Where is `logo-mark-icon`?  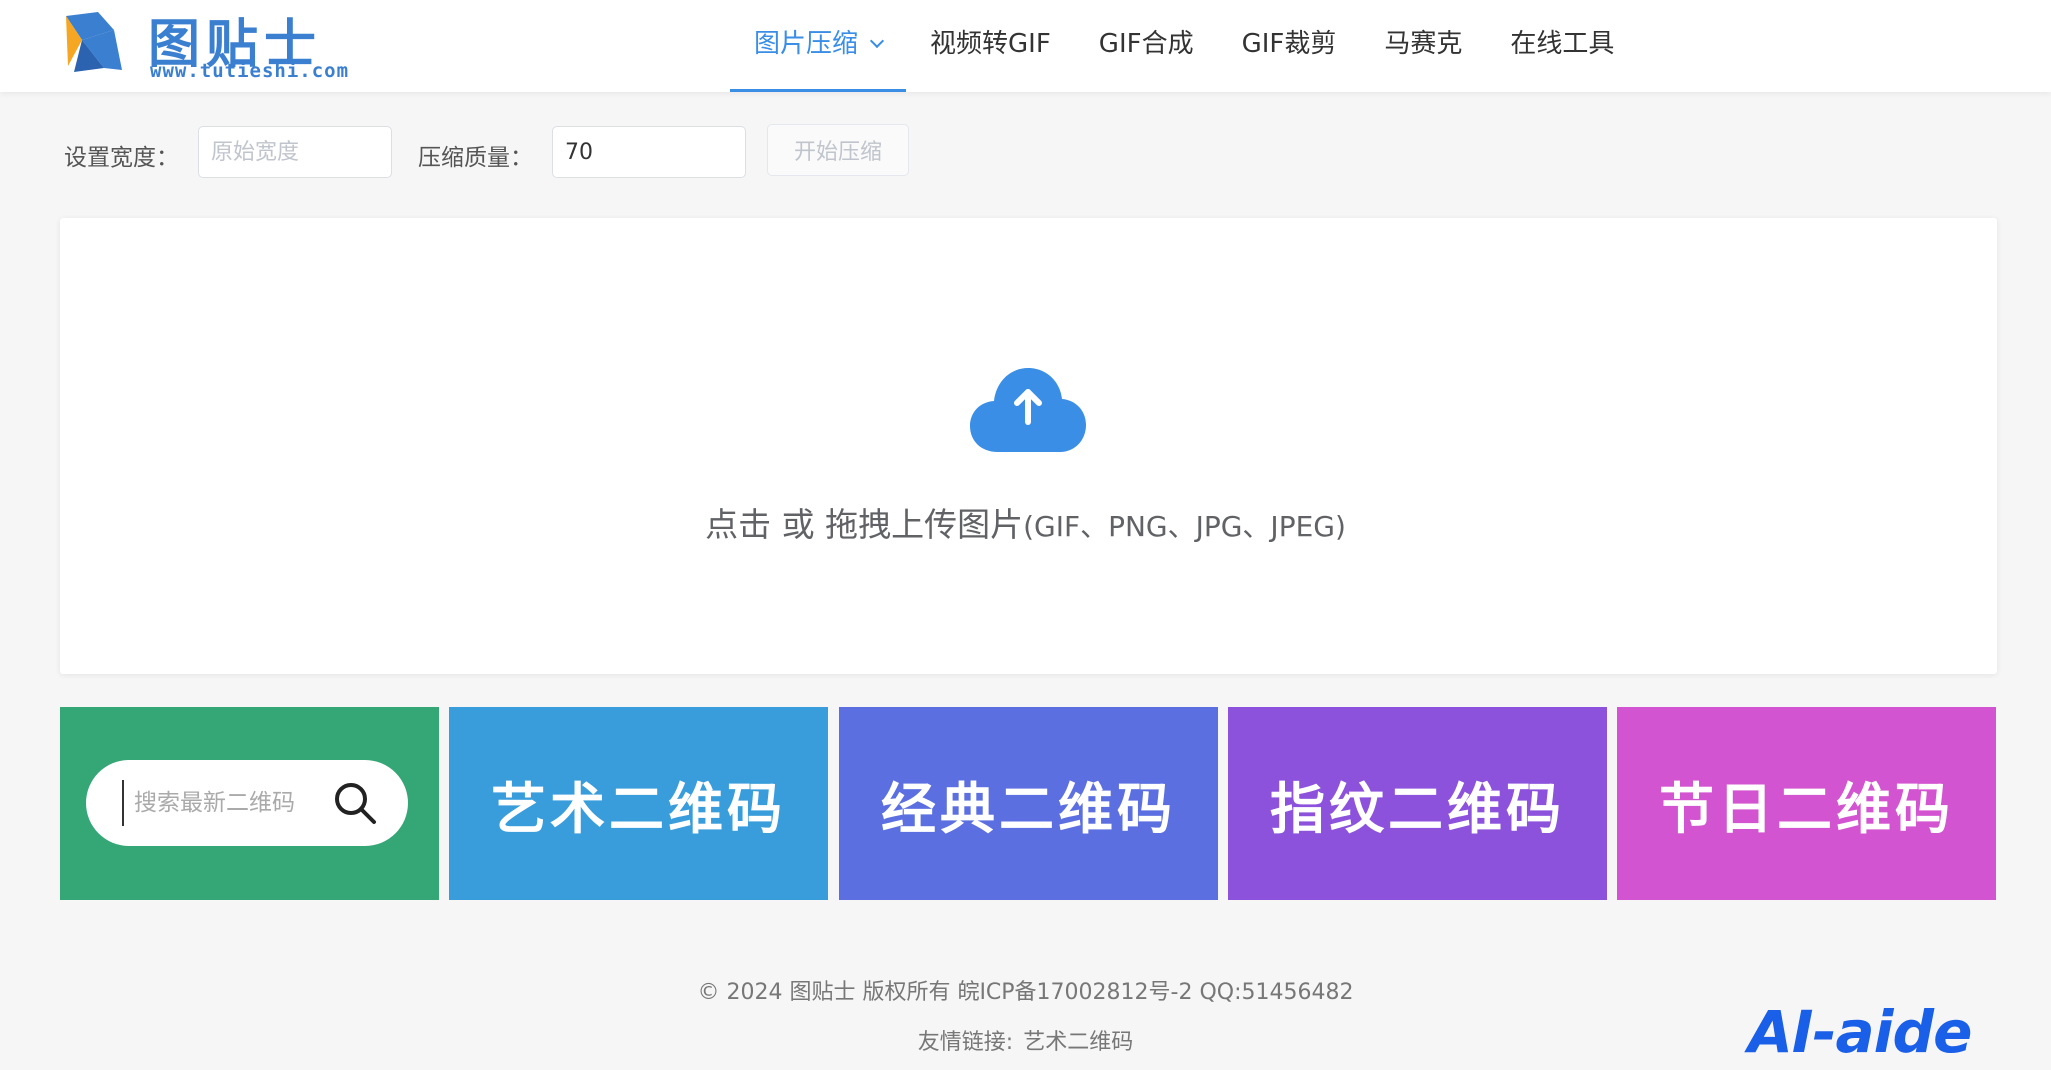
logo-mark-icon is located at coordinates (94, 42).